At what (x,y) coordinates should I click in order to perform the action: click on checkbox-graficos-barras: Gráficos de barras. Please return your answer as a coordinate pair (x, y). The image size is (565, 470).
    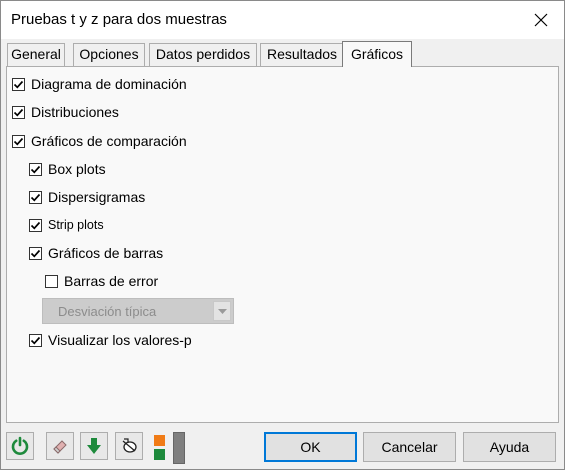
    Looking at the image, I should click on (96, 253).